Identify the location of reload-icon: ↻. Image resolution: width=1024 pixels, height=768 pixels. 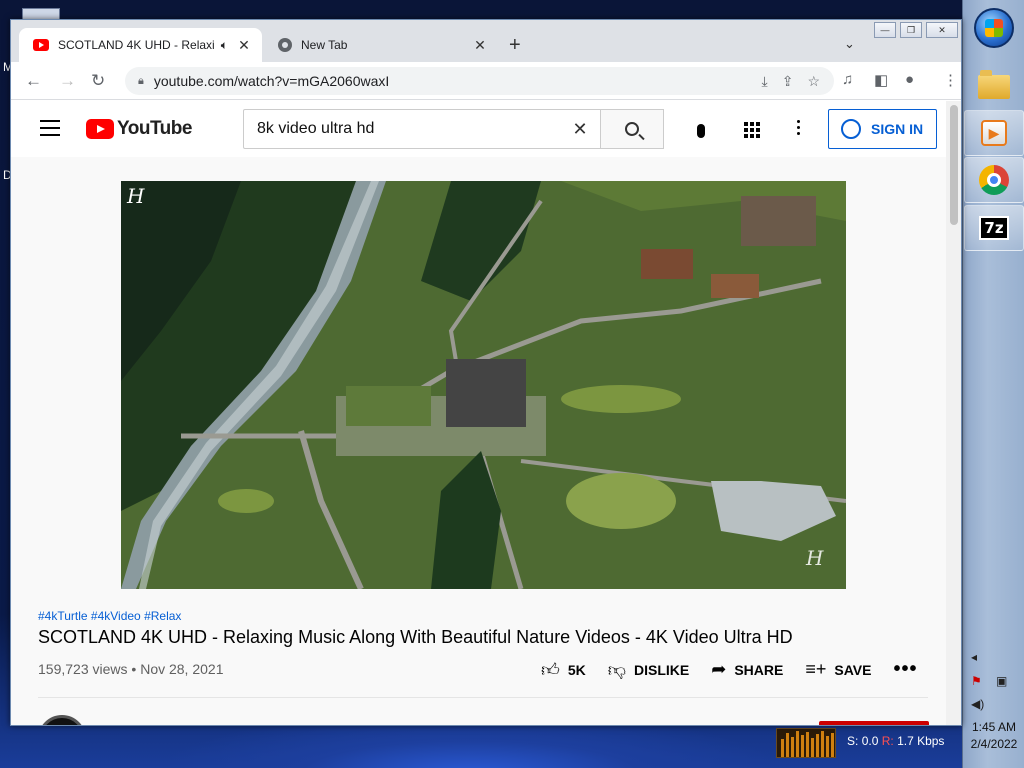
(98, 81).